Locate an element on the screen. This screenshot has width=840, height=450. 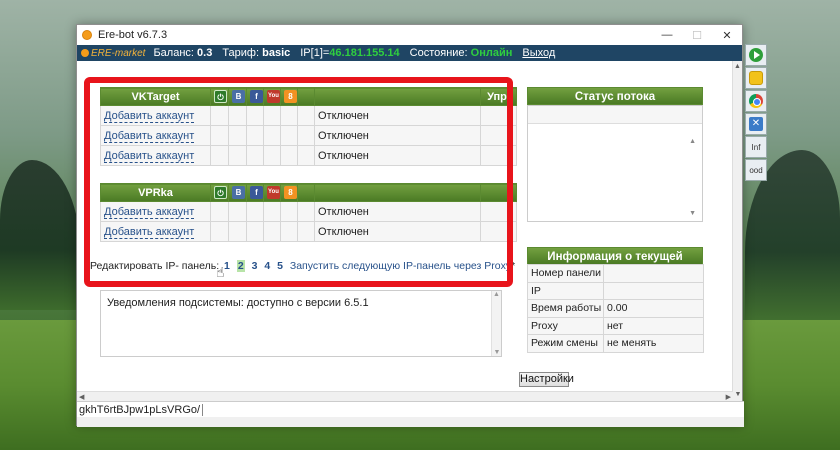
stop-icon is located at coordinates (756, 78).